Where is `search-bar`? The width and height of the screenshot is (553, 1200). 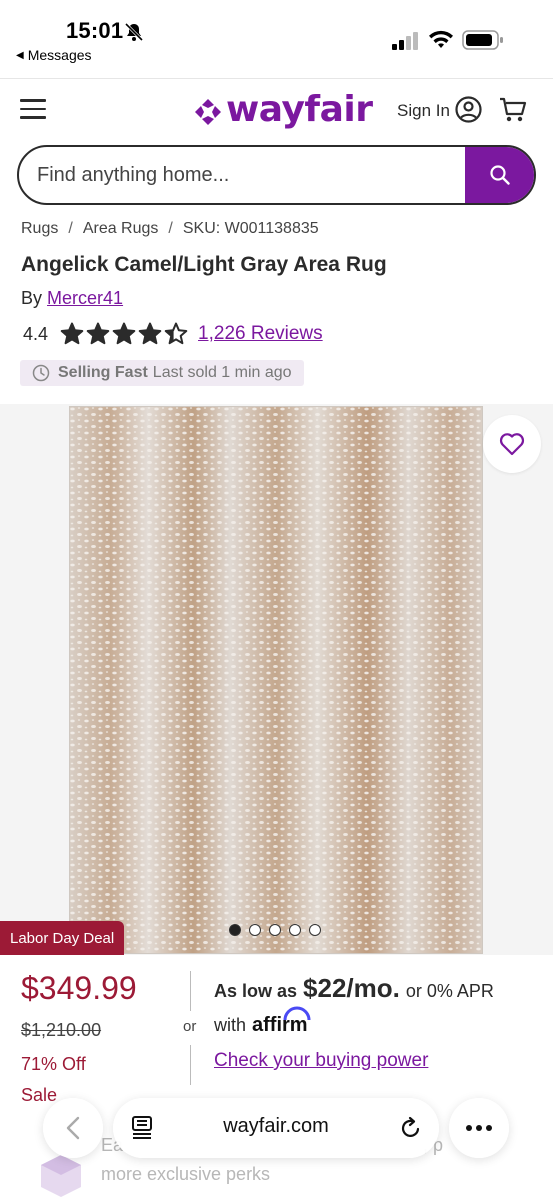 search-bar is located at coordinates (276, 175).